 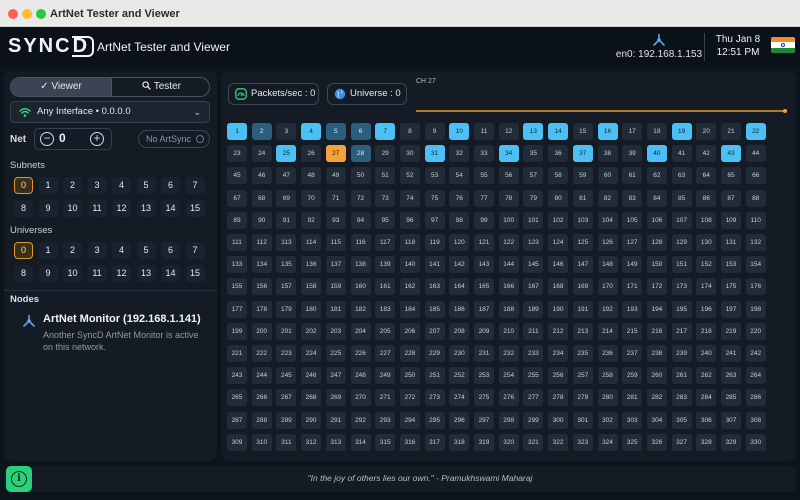 What do you see at coordinates (656, 442) in the screenshot?
I see `channel-cell-326: 326` at bounding box center [656, 442].